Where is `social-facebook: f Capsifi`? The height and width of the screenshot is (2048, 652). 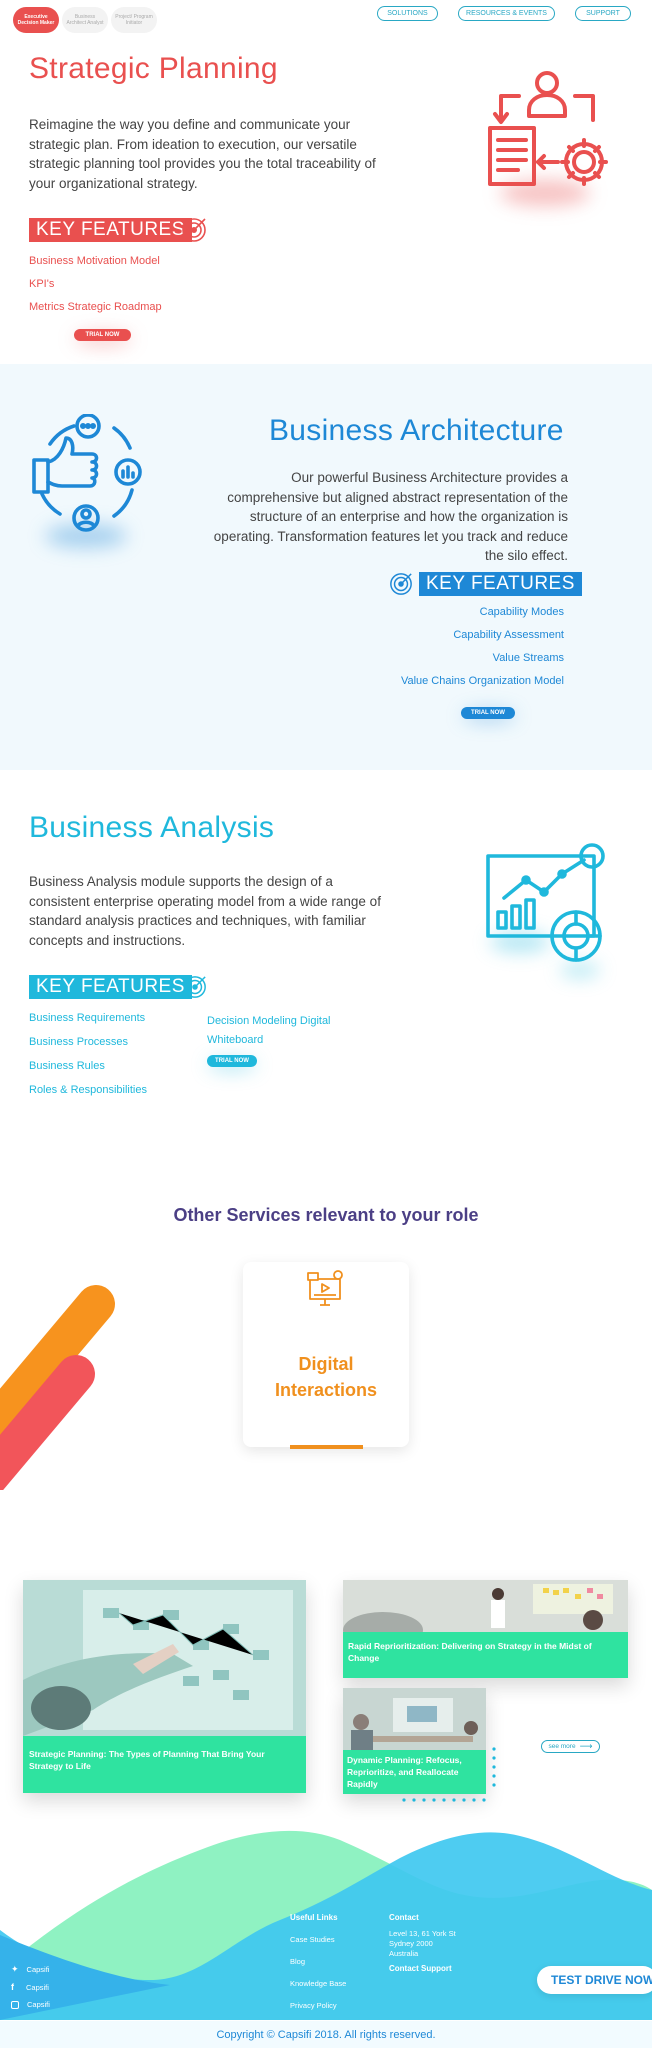 social-facebook: f Capsifi is located at coordinates (30, 1987).